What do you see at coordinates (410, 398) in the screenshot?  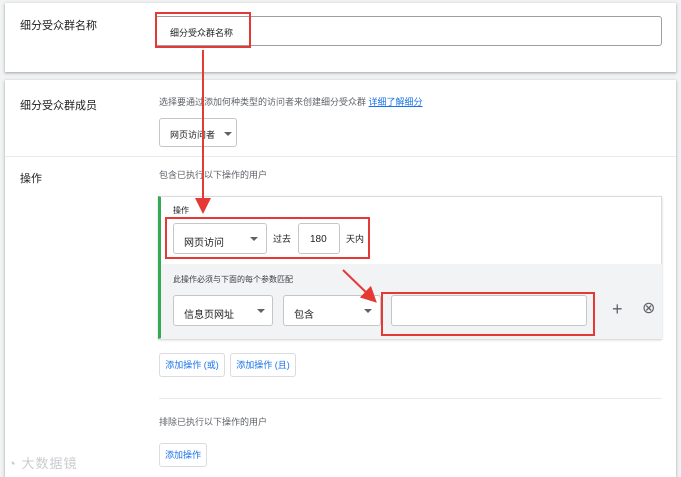 I see `exclude-divider` at bounding box center [410, 398].